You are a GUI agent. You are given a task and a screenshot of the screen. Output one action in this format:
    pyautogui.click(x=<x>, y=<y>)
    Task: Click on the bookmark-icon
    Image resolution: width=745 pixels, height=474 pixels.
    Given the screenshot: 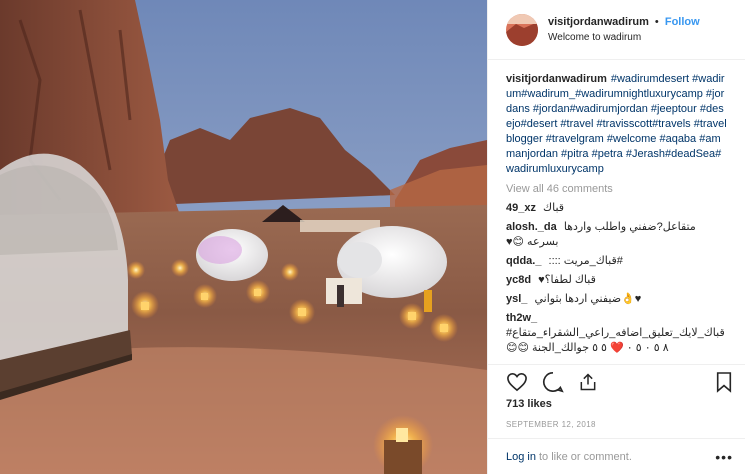 What is the action you would take?
    pyautogui.click(x=724, y=382)
    